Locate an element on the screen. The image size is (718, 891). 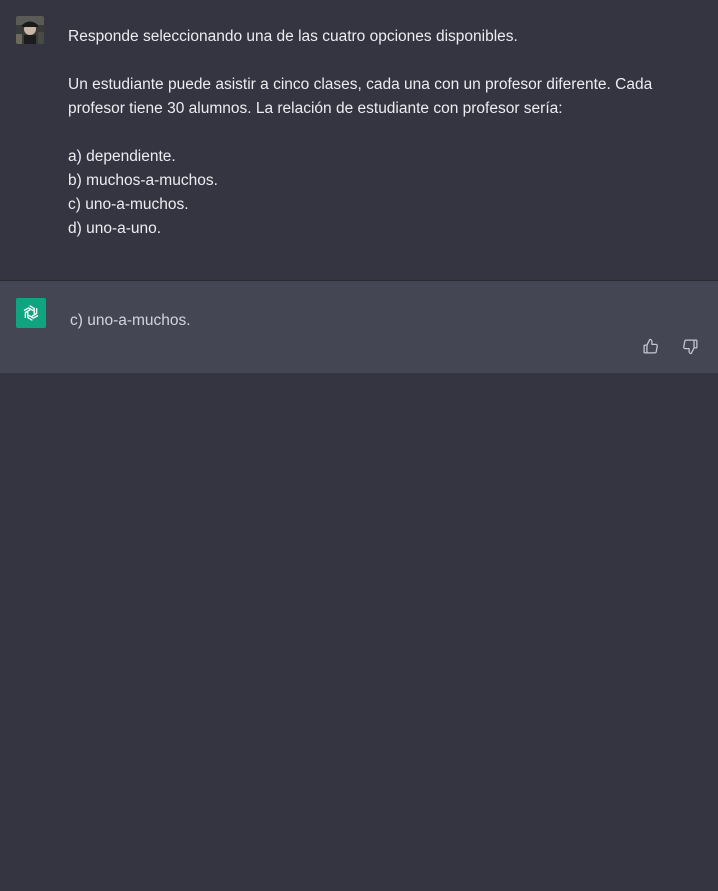
thumbs-up-icon is located at coordinates (650, 346).